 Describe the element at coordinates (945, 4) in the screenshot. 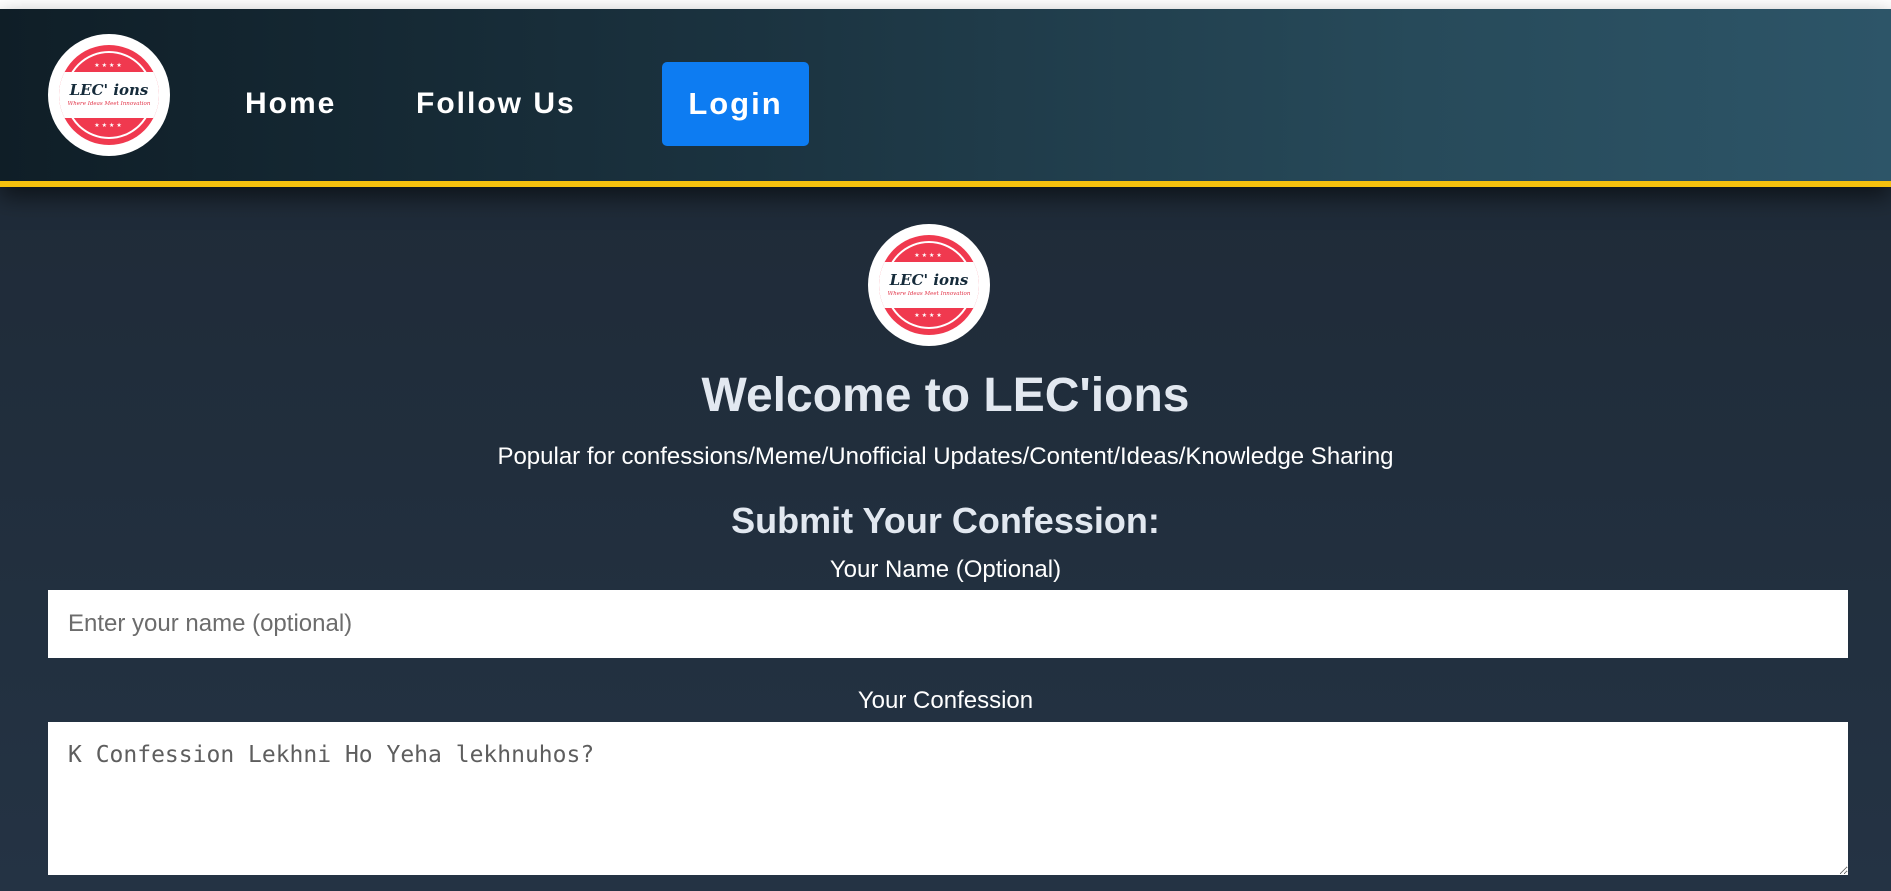

I see `top-strip` at that location.